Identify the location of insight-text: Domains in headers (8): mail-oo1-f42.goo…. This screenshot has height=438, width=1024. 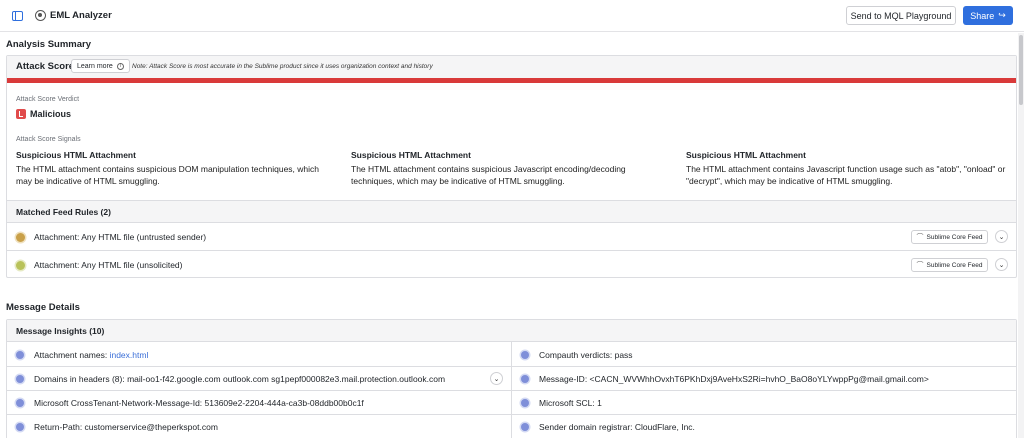
(240, 379).